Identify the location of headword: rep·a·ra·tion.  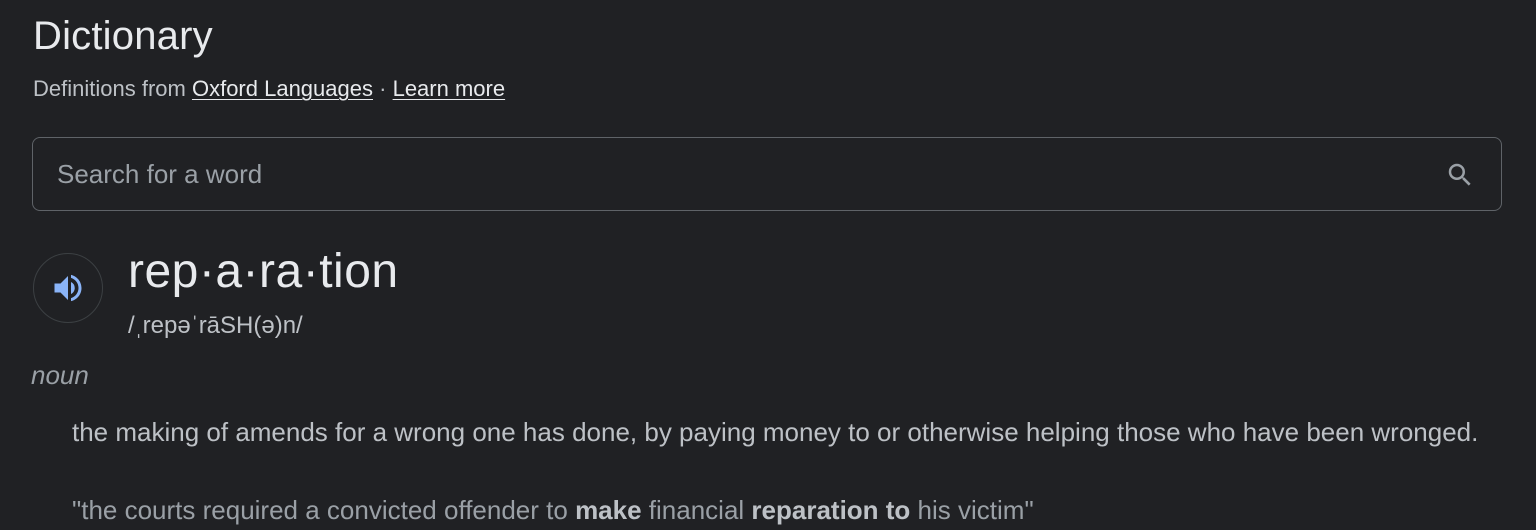
(263, 271).